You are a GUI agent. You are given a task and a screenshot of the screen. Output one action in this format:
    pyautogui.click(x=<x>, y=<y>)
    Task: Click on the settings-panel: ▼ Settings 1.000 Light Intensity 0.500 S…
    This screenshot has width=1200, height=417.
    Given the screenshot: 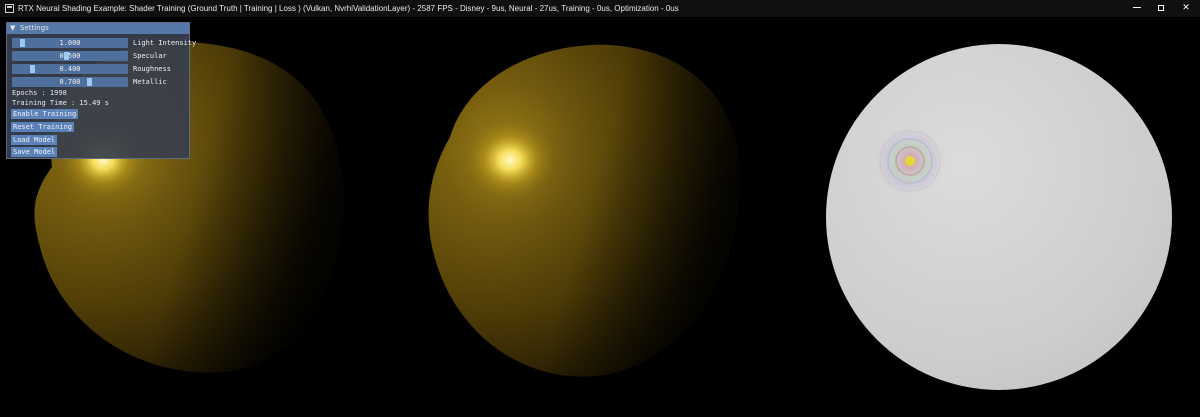 What is the action you would take?
    pyautogui.click(x=101, y=90)
    